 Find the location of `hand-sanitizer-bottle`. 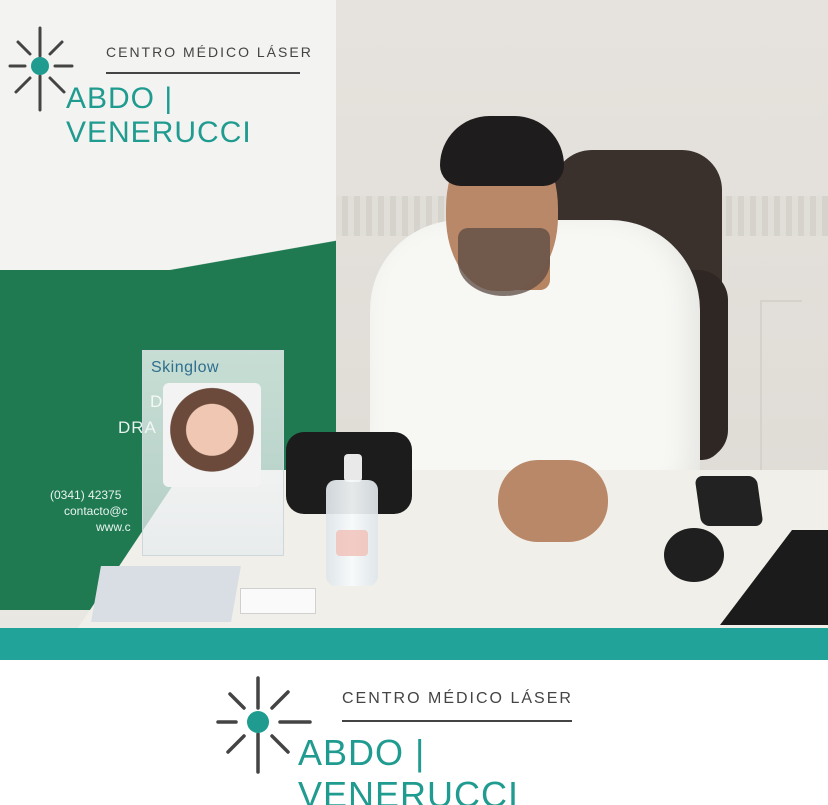

hand-sanitizer-bottle is located at coordinates (352, 533).